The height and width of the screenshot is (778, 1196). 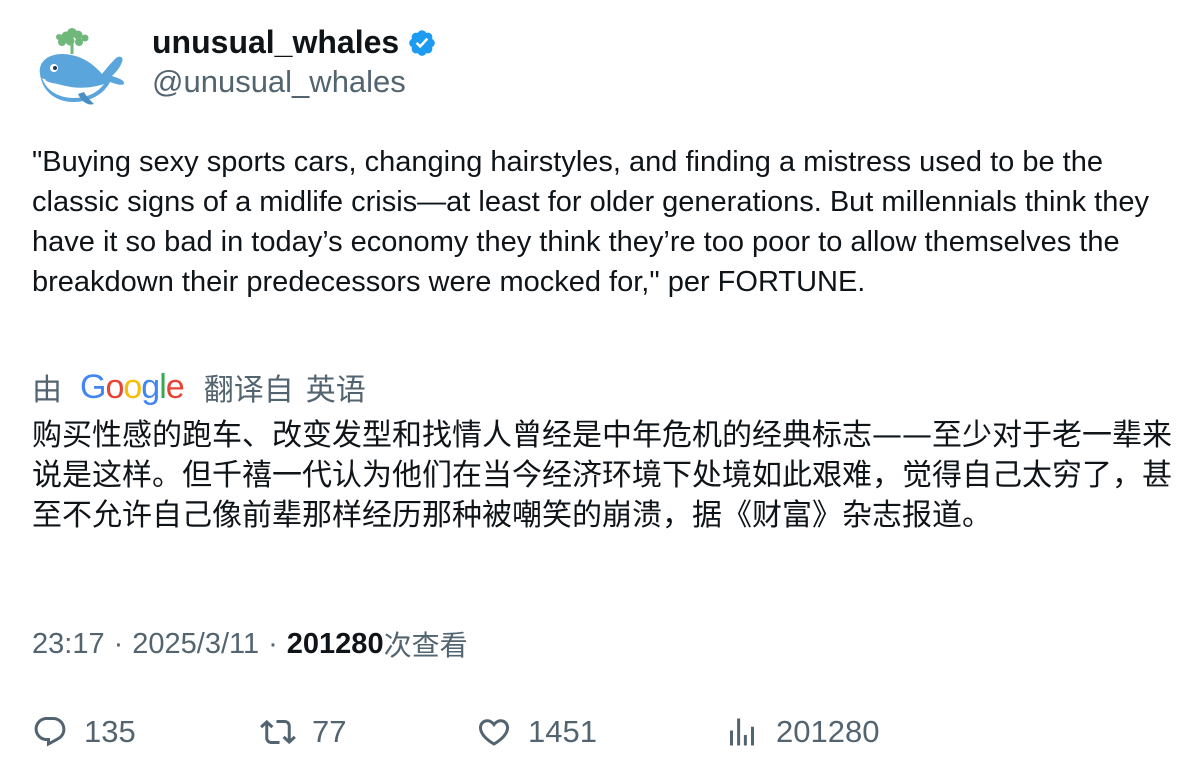 I want to click on translated-from-label: 翻译自, so click(x=248, y=390).